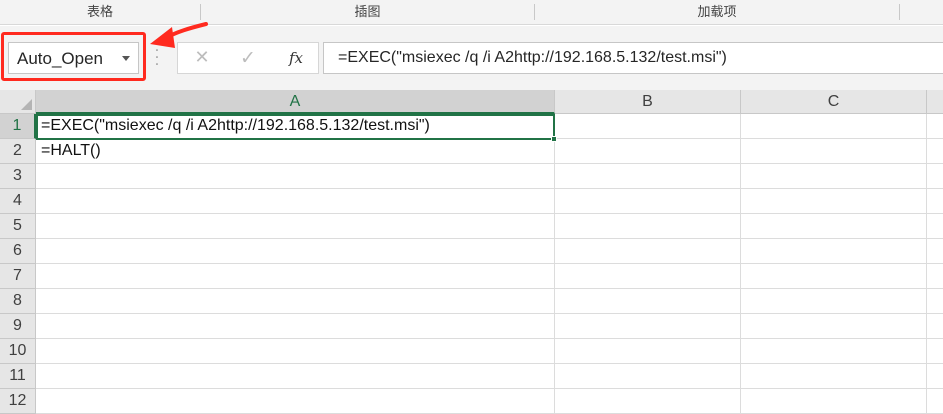  What do you see at coordinates (18, 401) in the screenshot?
I see `row-header-12: 12` at bounding box center [18, 401].